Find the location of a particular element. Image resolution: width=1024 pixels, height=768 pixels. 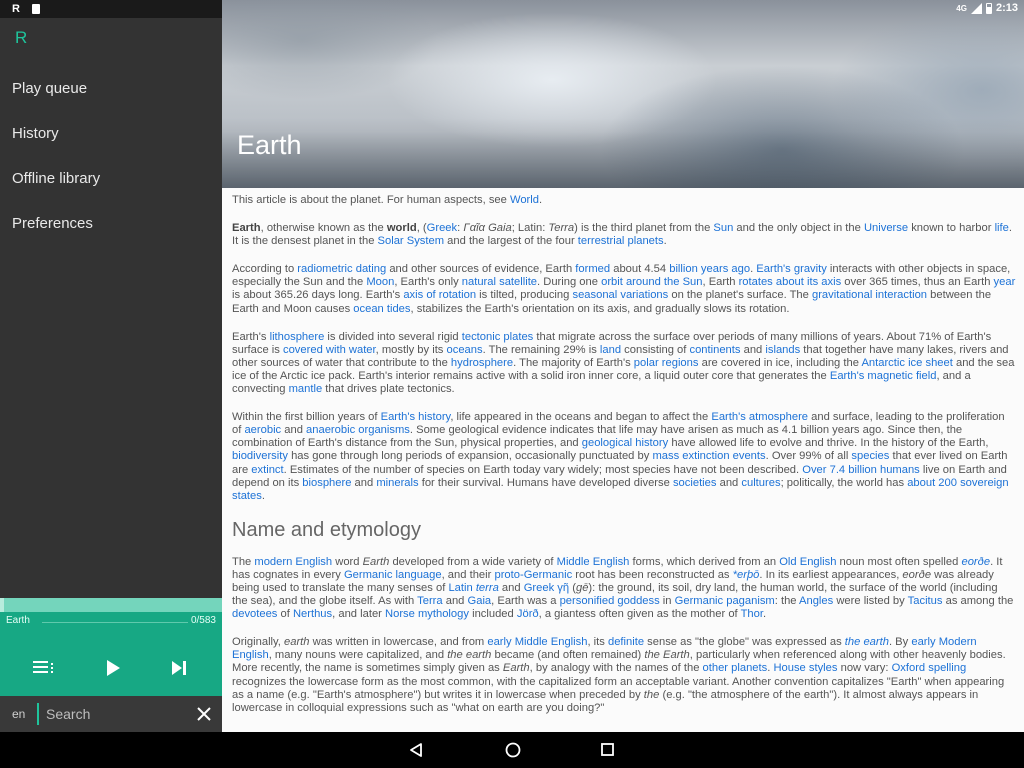

article-link: ocean tides is located at coordinates (381, 309).